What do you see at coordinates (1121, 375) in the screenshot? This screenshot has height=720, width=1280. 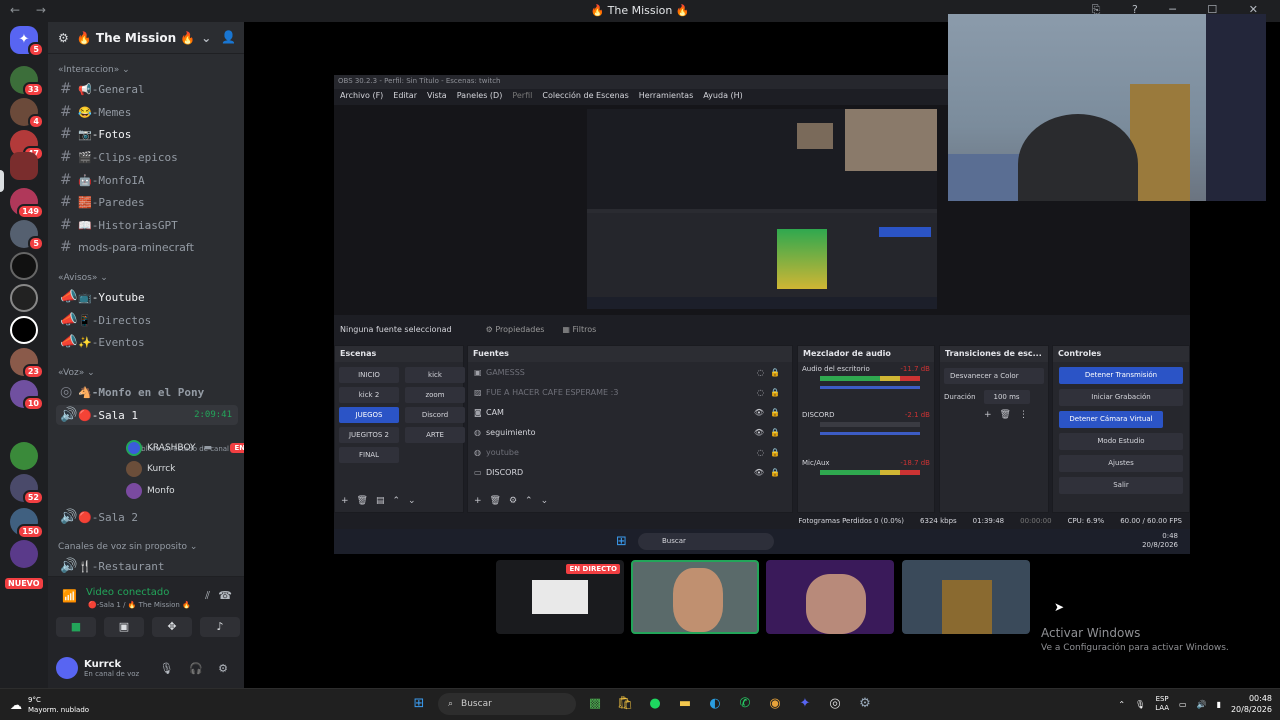 I see `stop-streaming-button: Detener Transmisión` at bounding box center [1121, 375].